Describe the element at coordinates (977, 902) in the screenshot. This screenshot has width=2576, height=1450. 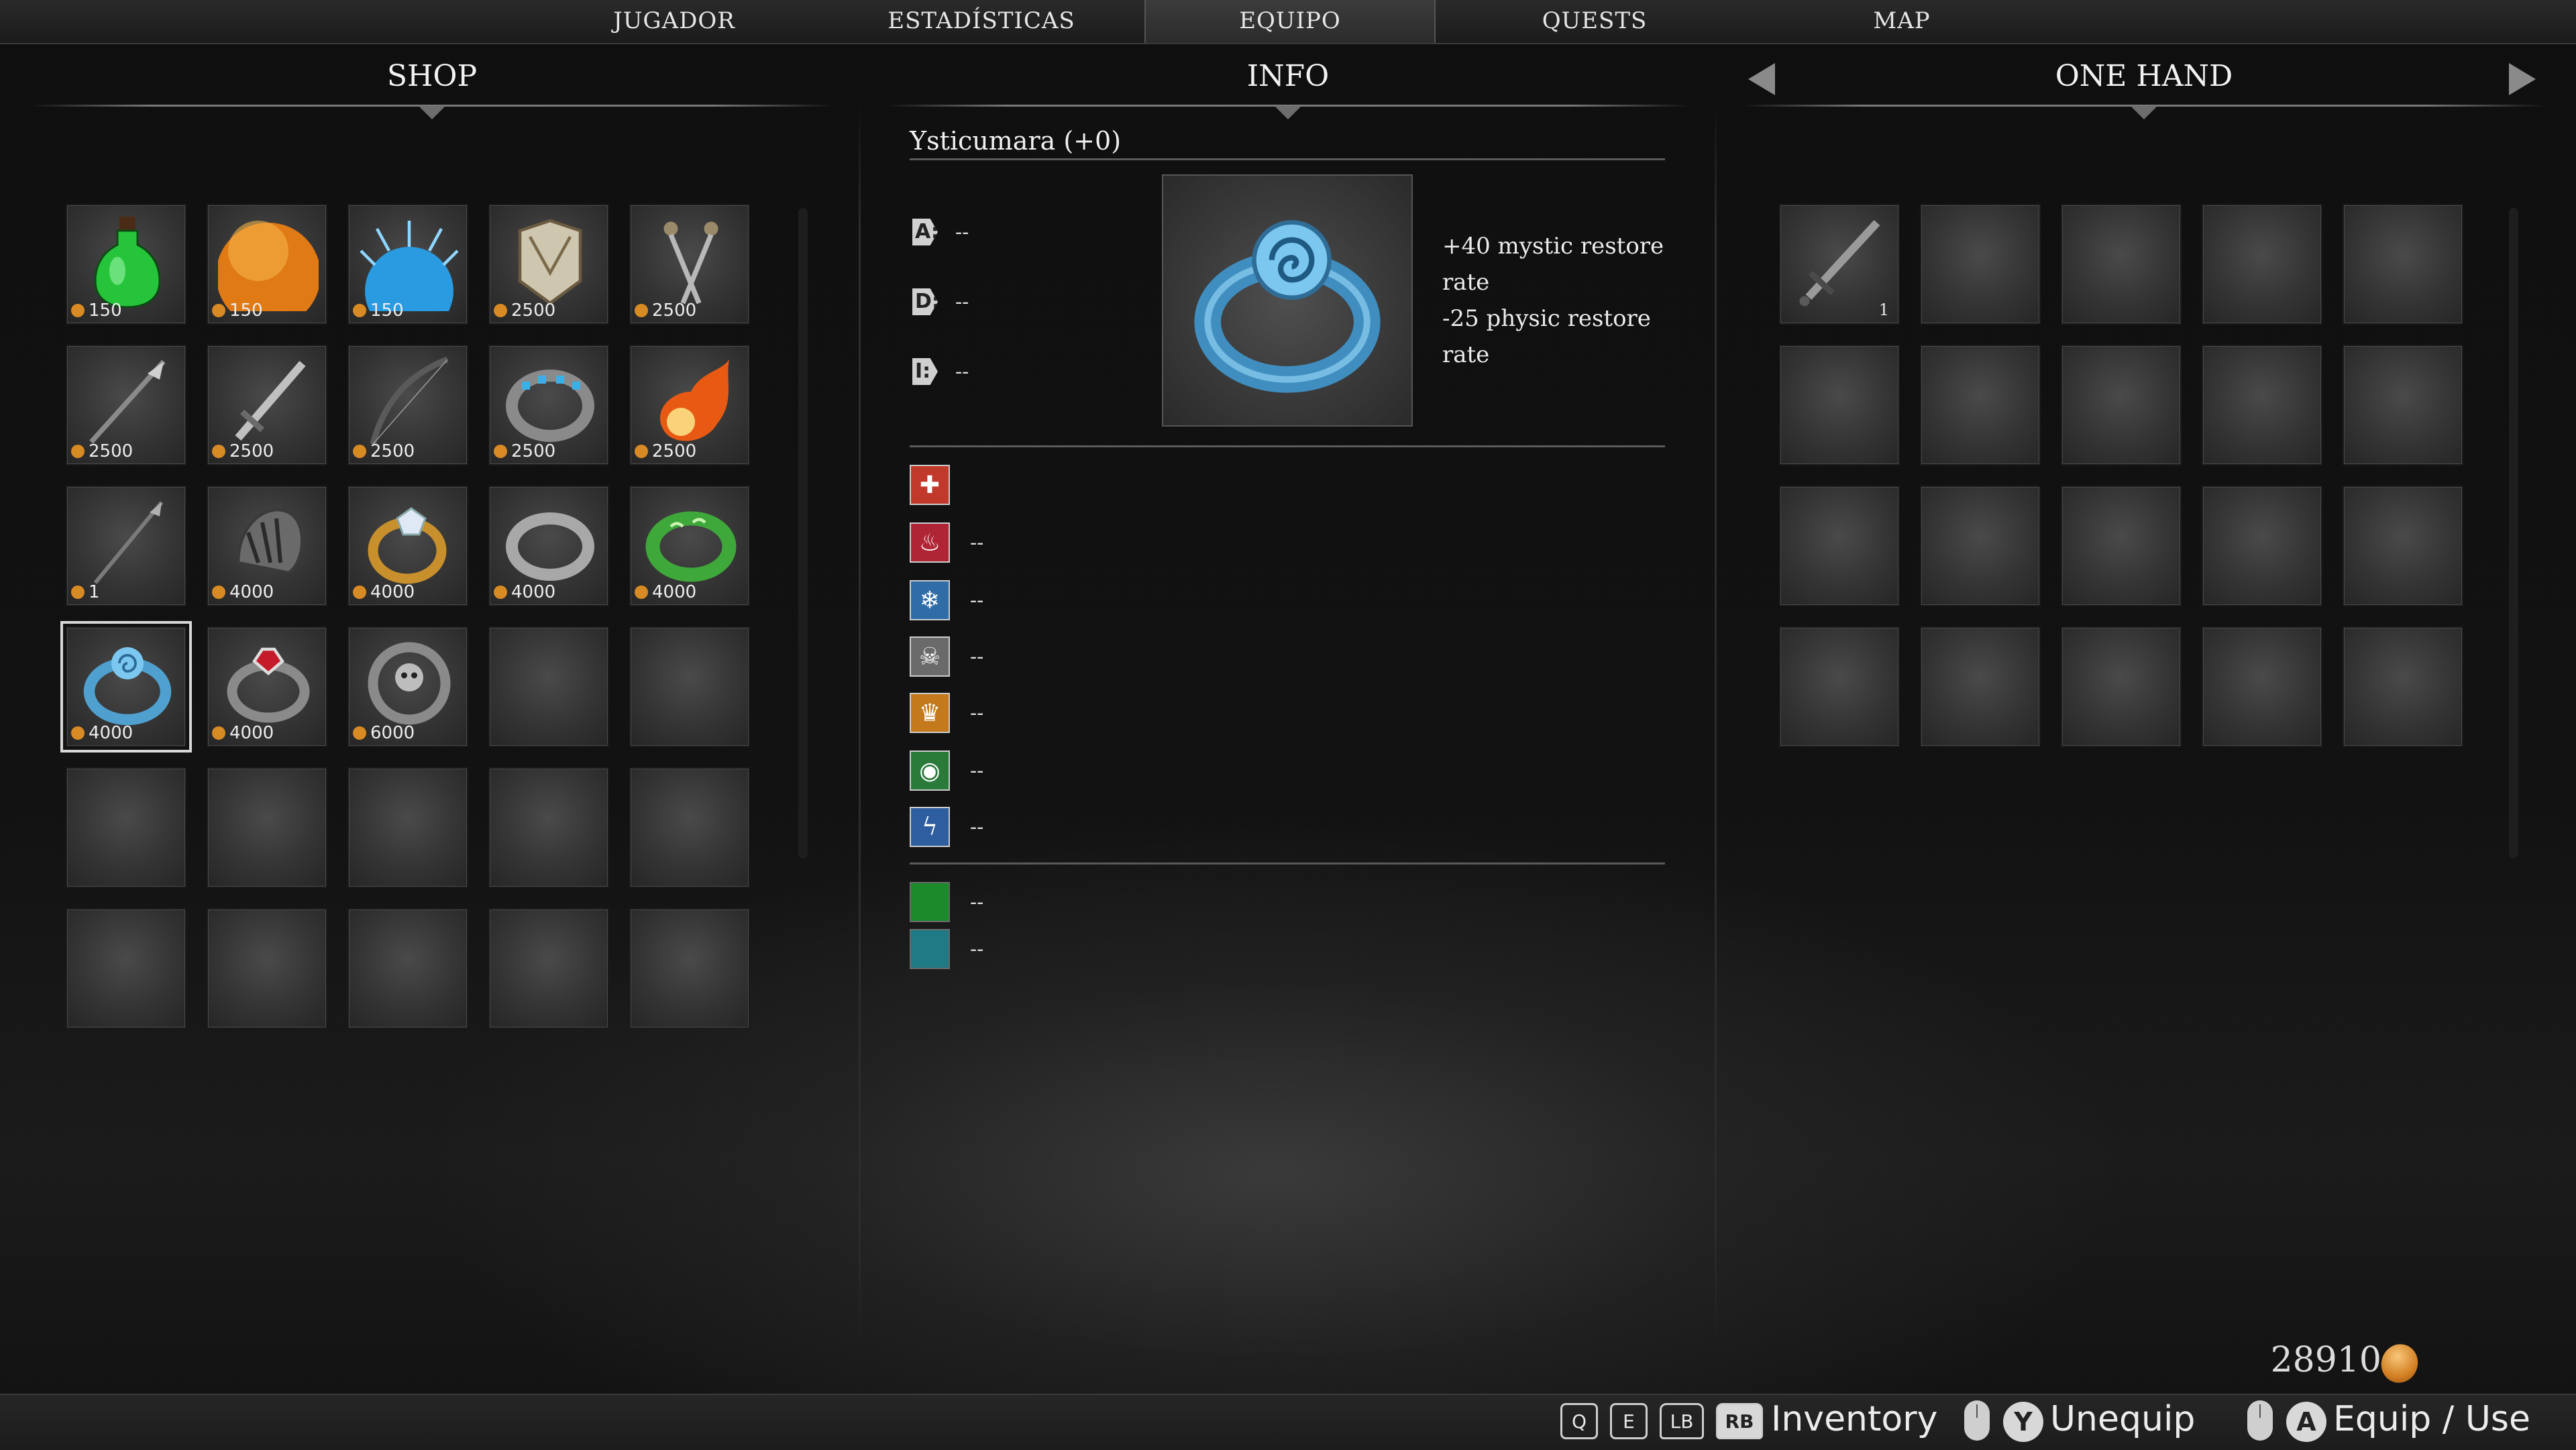
I see `extra-value: --` at that location.